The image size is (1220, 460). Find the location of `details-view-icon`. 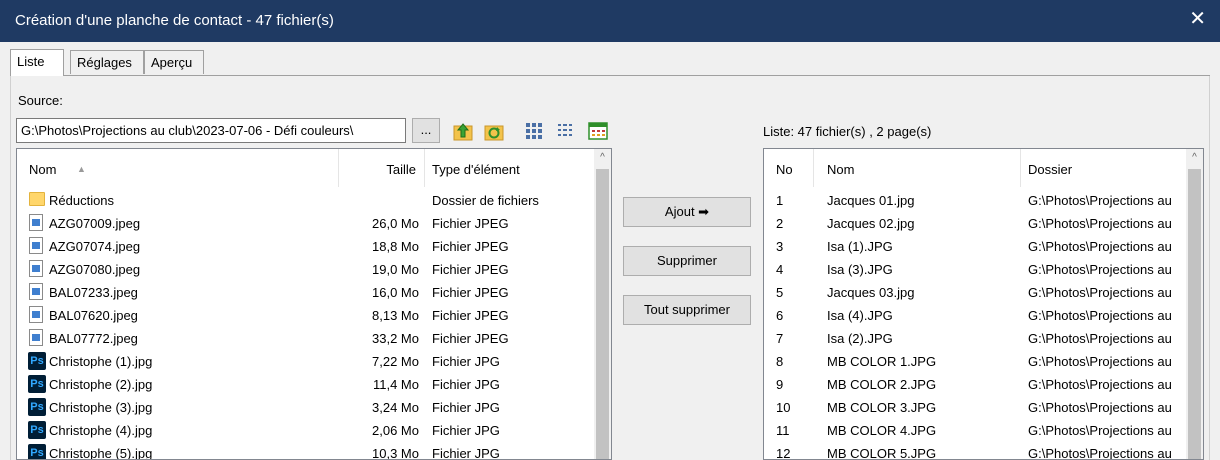

details-view-icon is located at coordinates (598, 131).